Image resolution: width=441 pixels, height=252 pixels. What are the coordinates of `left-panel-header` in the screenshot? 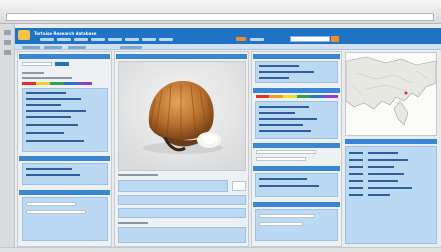 It's located at (64, 56).